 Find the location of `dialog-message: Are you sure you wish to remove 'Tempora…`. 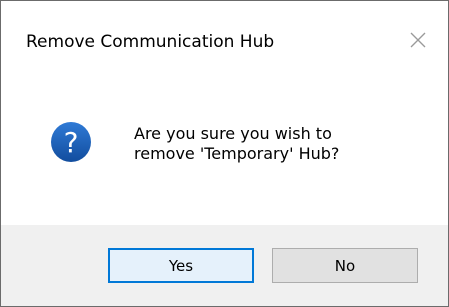

dialog-message: Are you sure you wish to remove 'Tempora… is located at coordinates (236, 144).